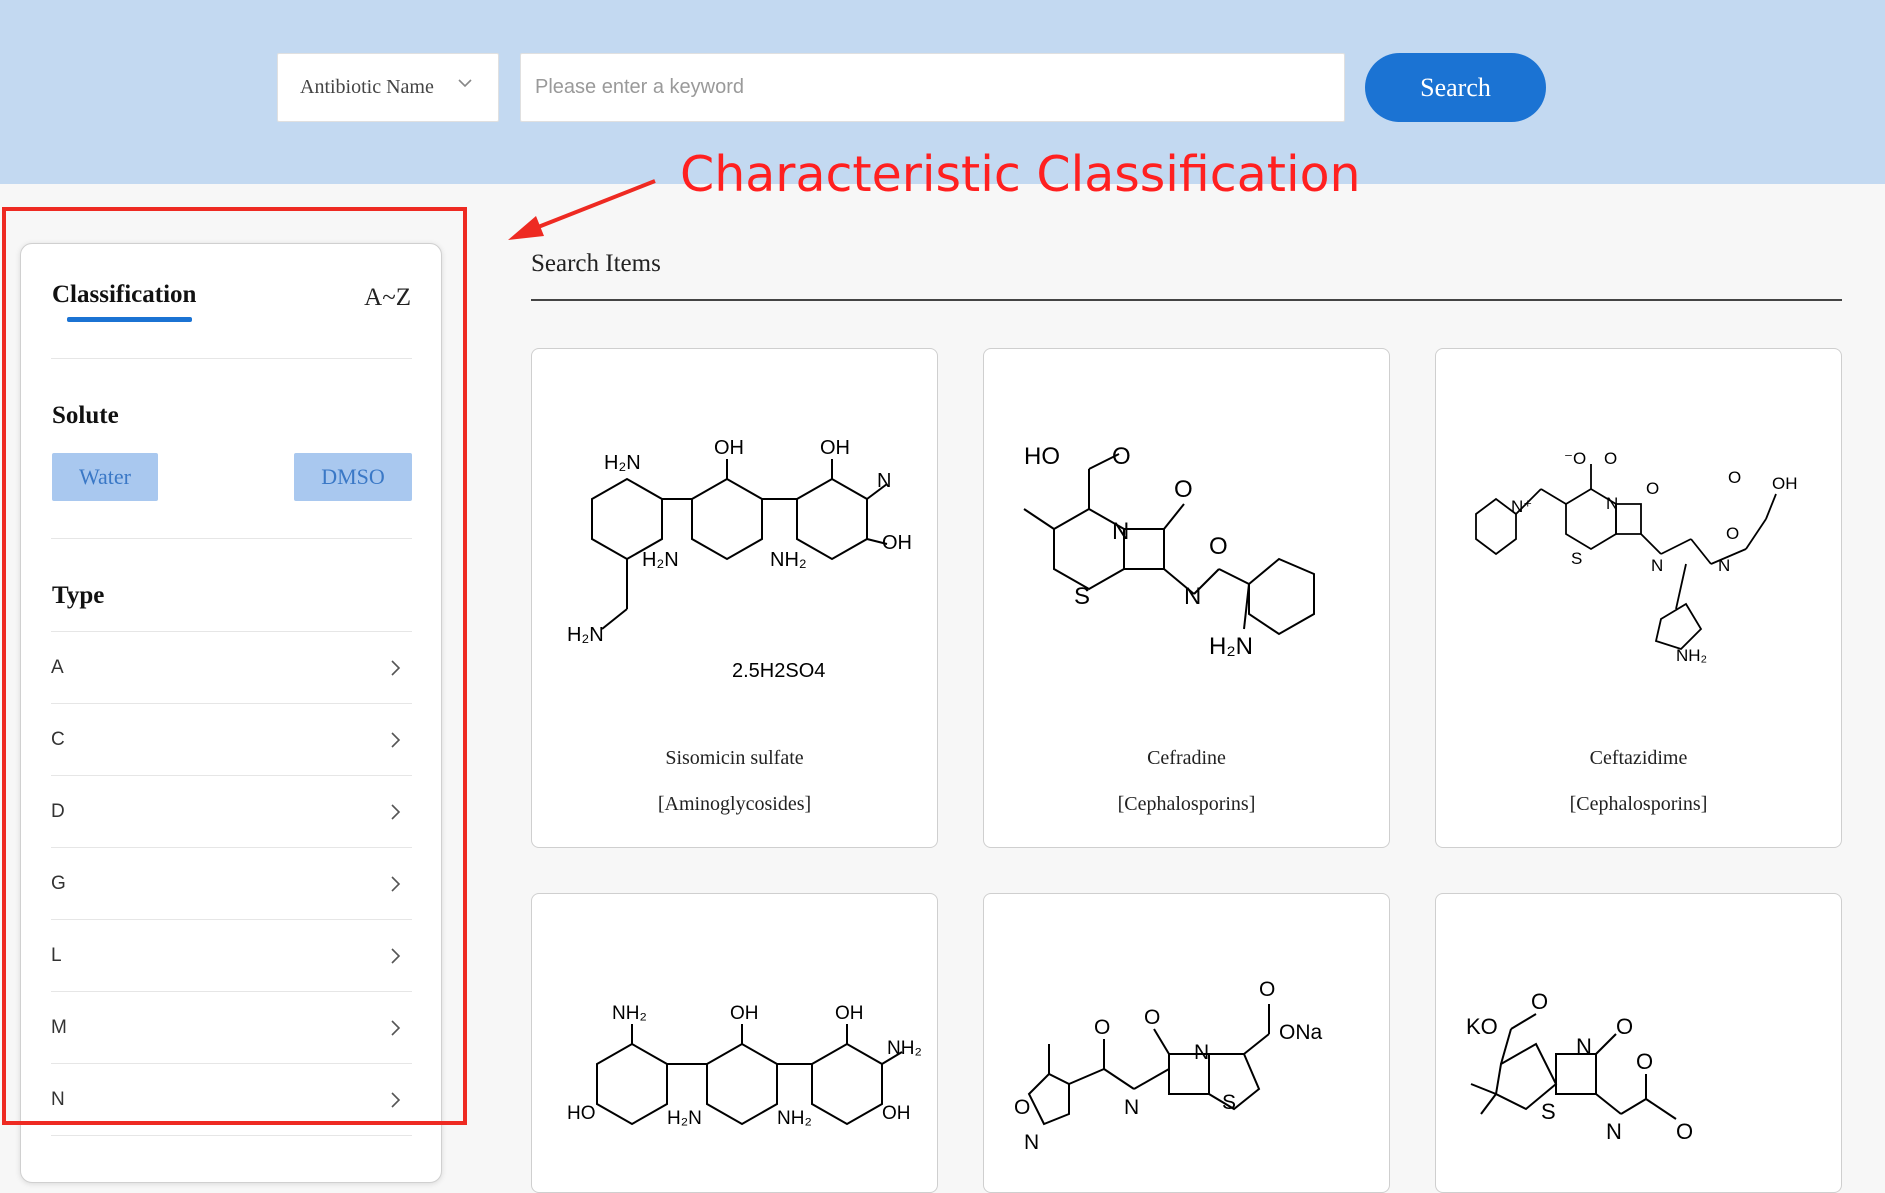 This screenshot has width=1885, height=1193. I want to click on search-field-select: Antibiotic Name, so click(388, 87).